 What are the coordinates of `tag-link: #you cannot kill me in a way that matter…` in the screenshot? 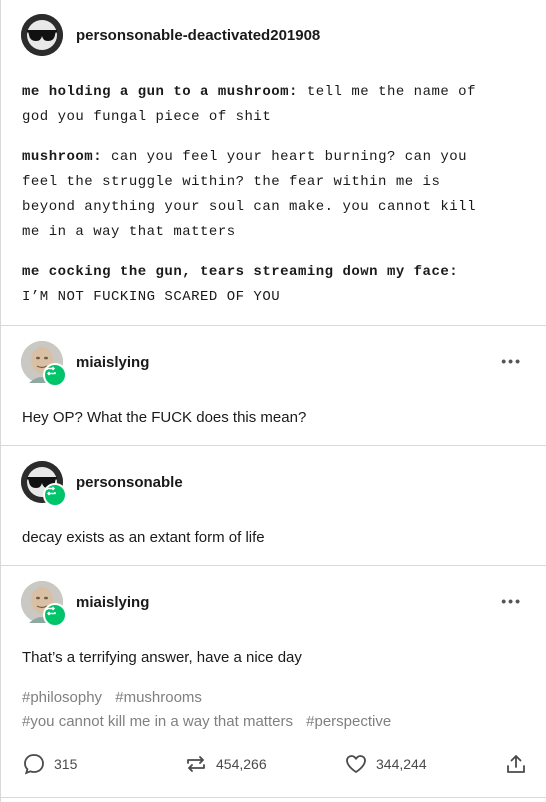 It's located at (157, 721).